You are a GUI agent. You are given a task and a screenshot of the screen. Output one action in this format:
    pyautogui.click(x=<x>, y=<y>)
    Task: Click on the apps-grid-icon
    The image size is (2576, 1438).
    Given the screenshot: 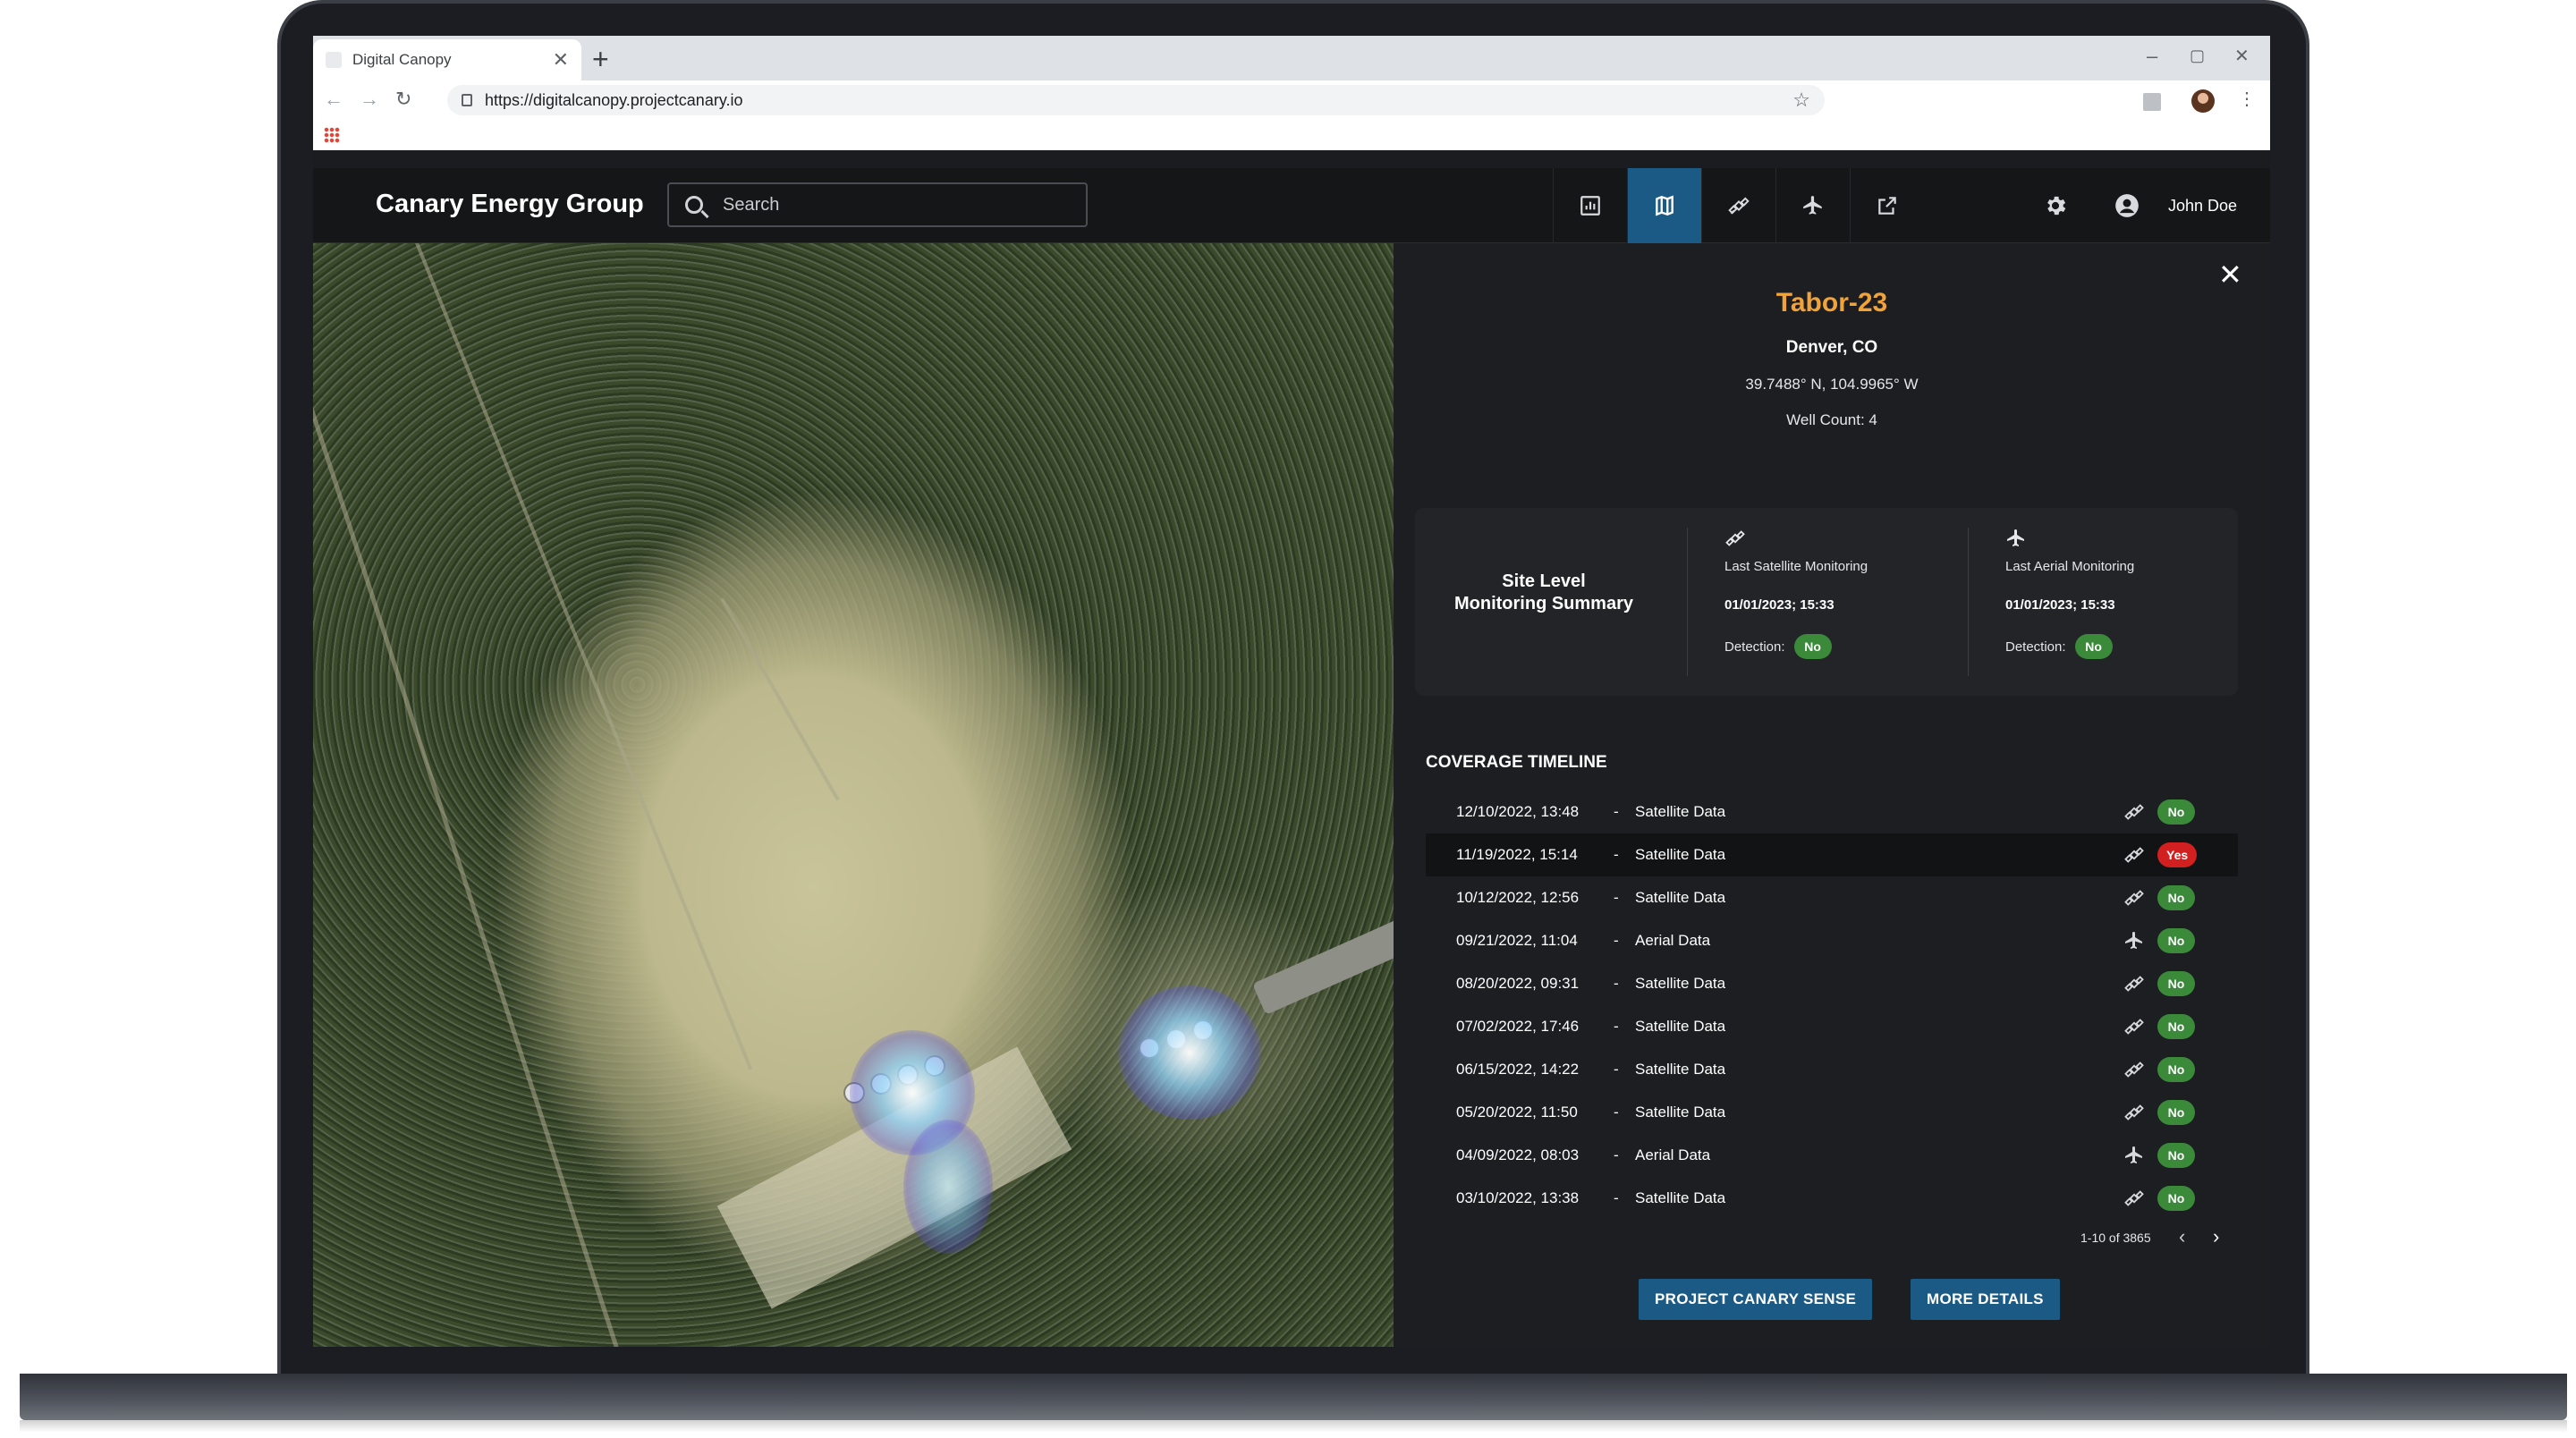 What is the action you would take?
    pyautogui.click(x=332, y=135)
    